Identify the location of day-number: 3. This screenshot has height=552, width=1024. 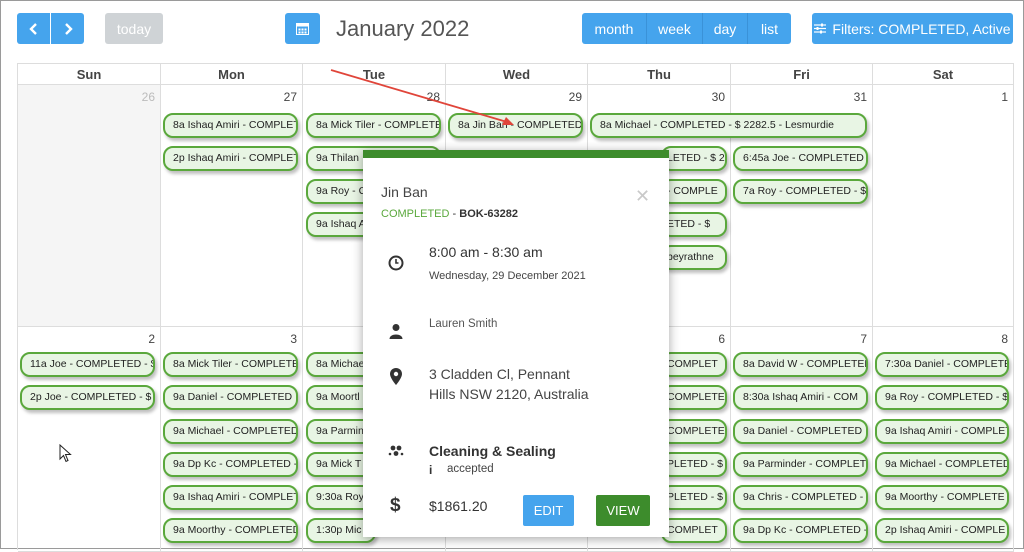
(293, 339).